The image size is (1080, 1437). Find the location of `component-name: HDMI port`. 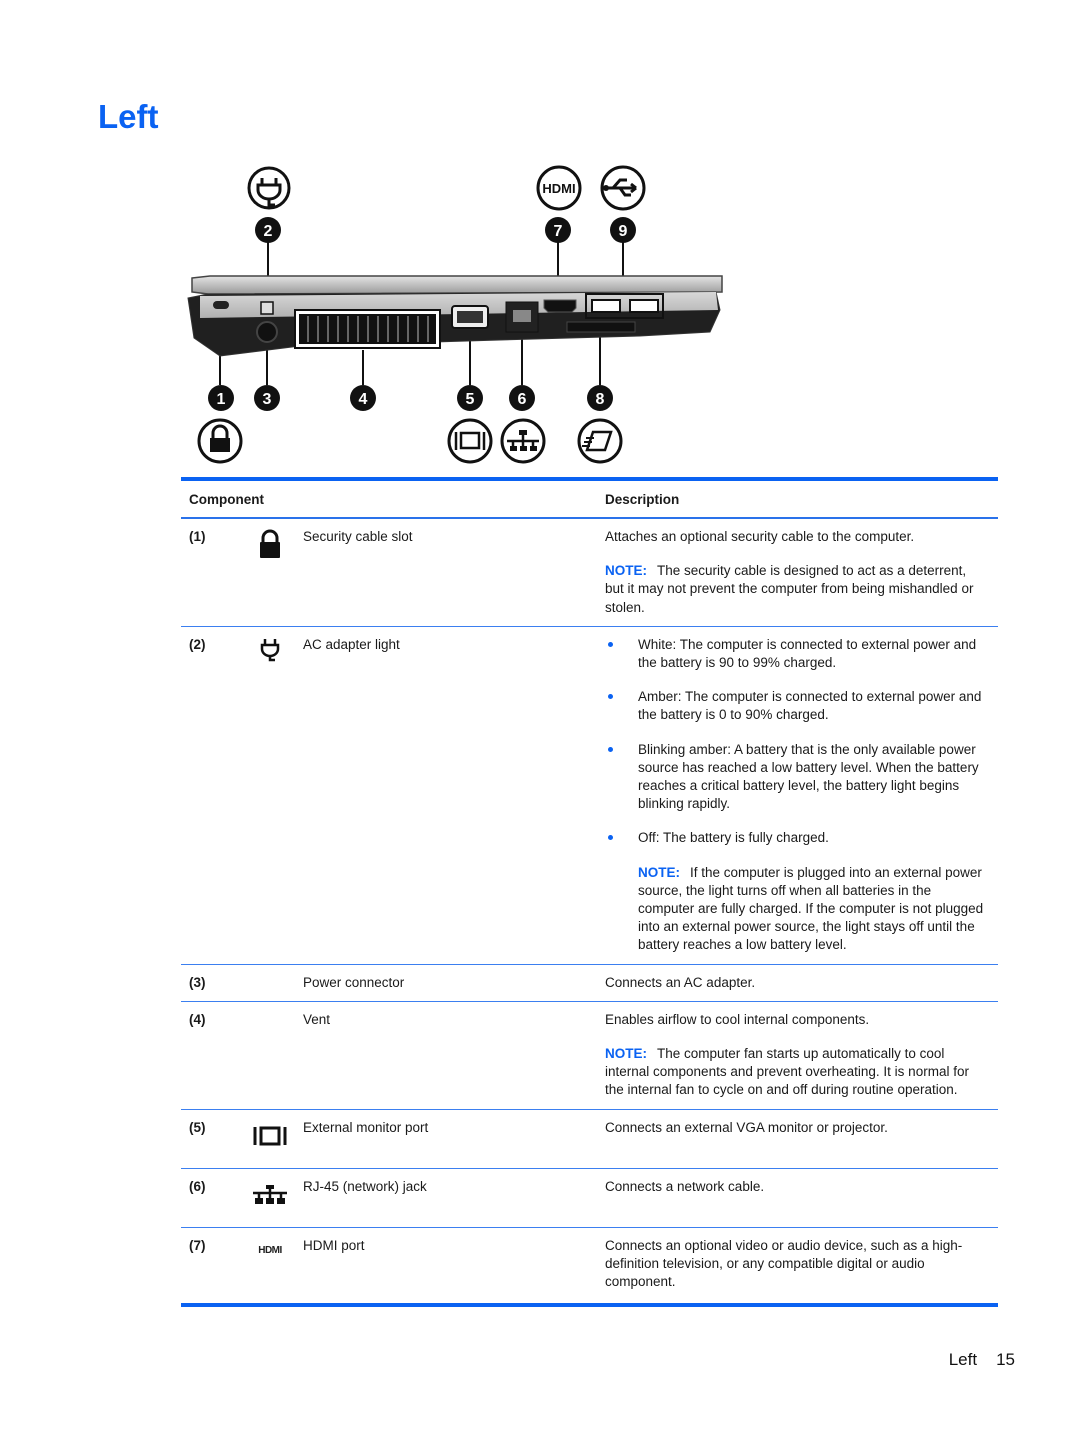

component-name: HDMI port is located at coordinates (334, 1245).